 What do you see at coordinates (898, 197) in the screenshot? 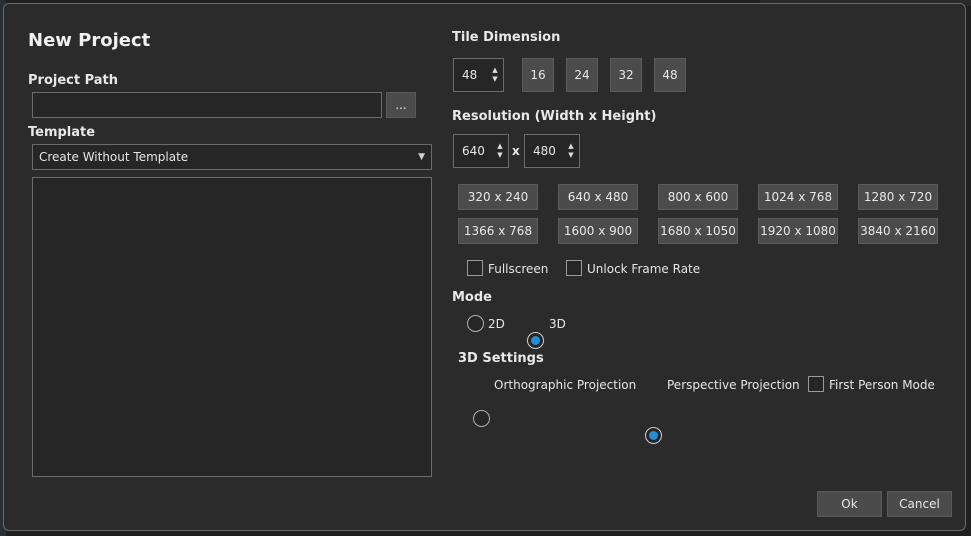
I see `resolution-preset-button: 1280 x 720` at bounding box center [898, 197].